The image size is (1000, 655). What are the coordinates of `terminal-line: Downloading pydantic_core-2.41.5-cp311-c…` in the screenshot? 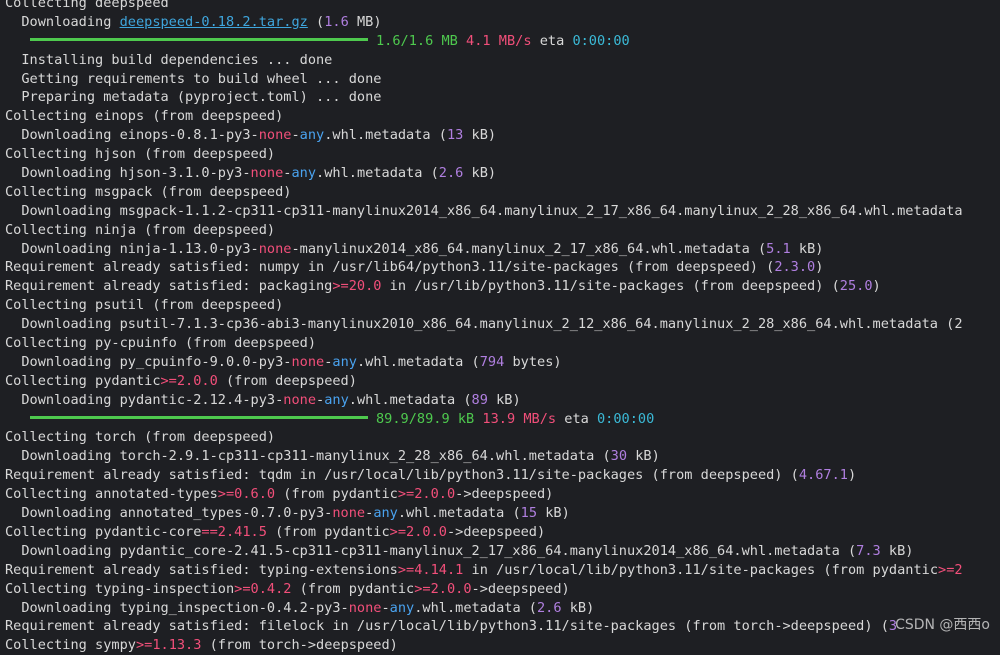 It's located at (502, 551).